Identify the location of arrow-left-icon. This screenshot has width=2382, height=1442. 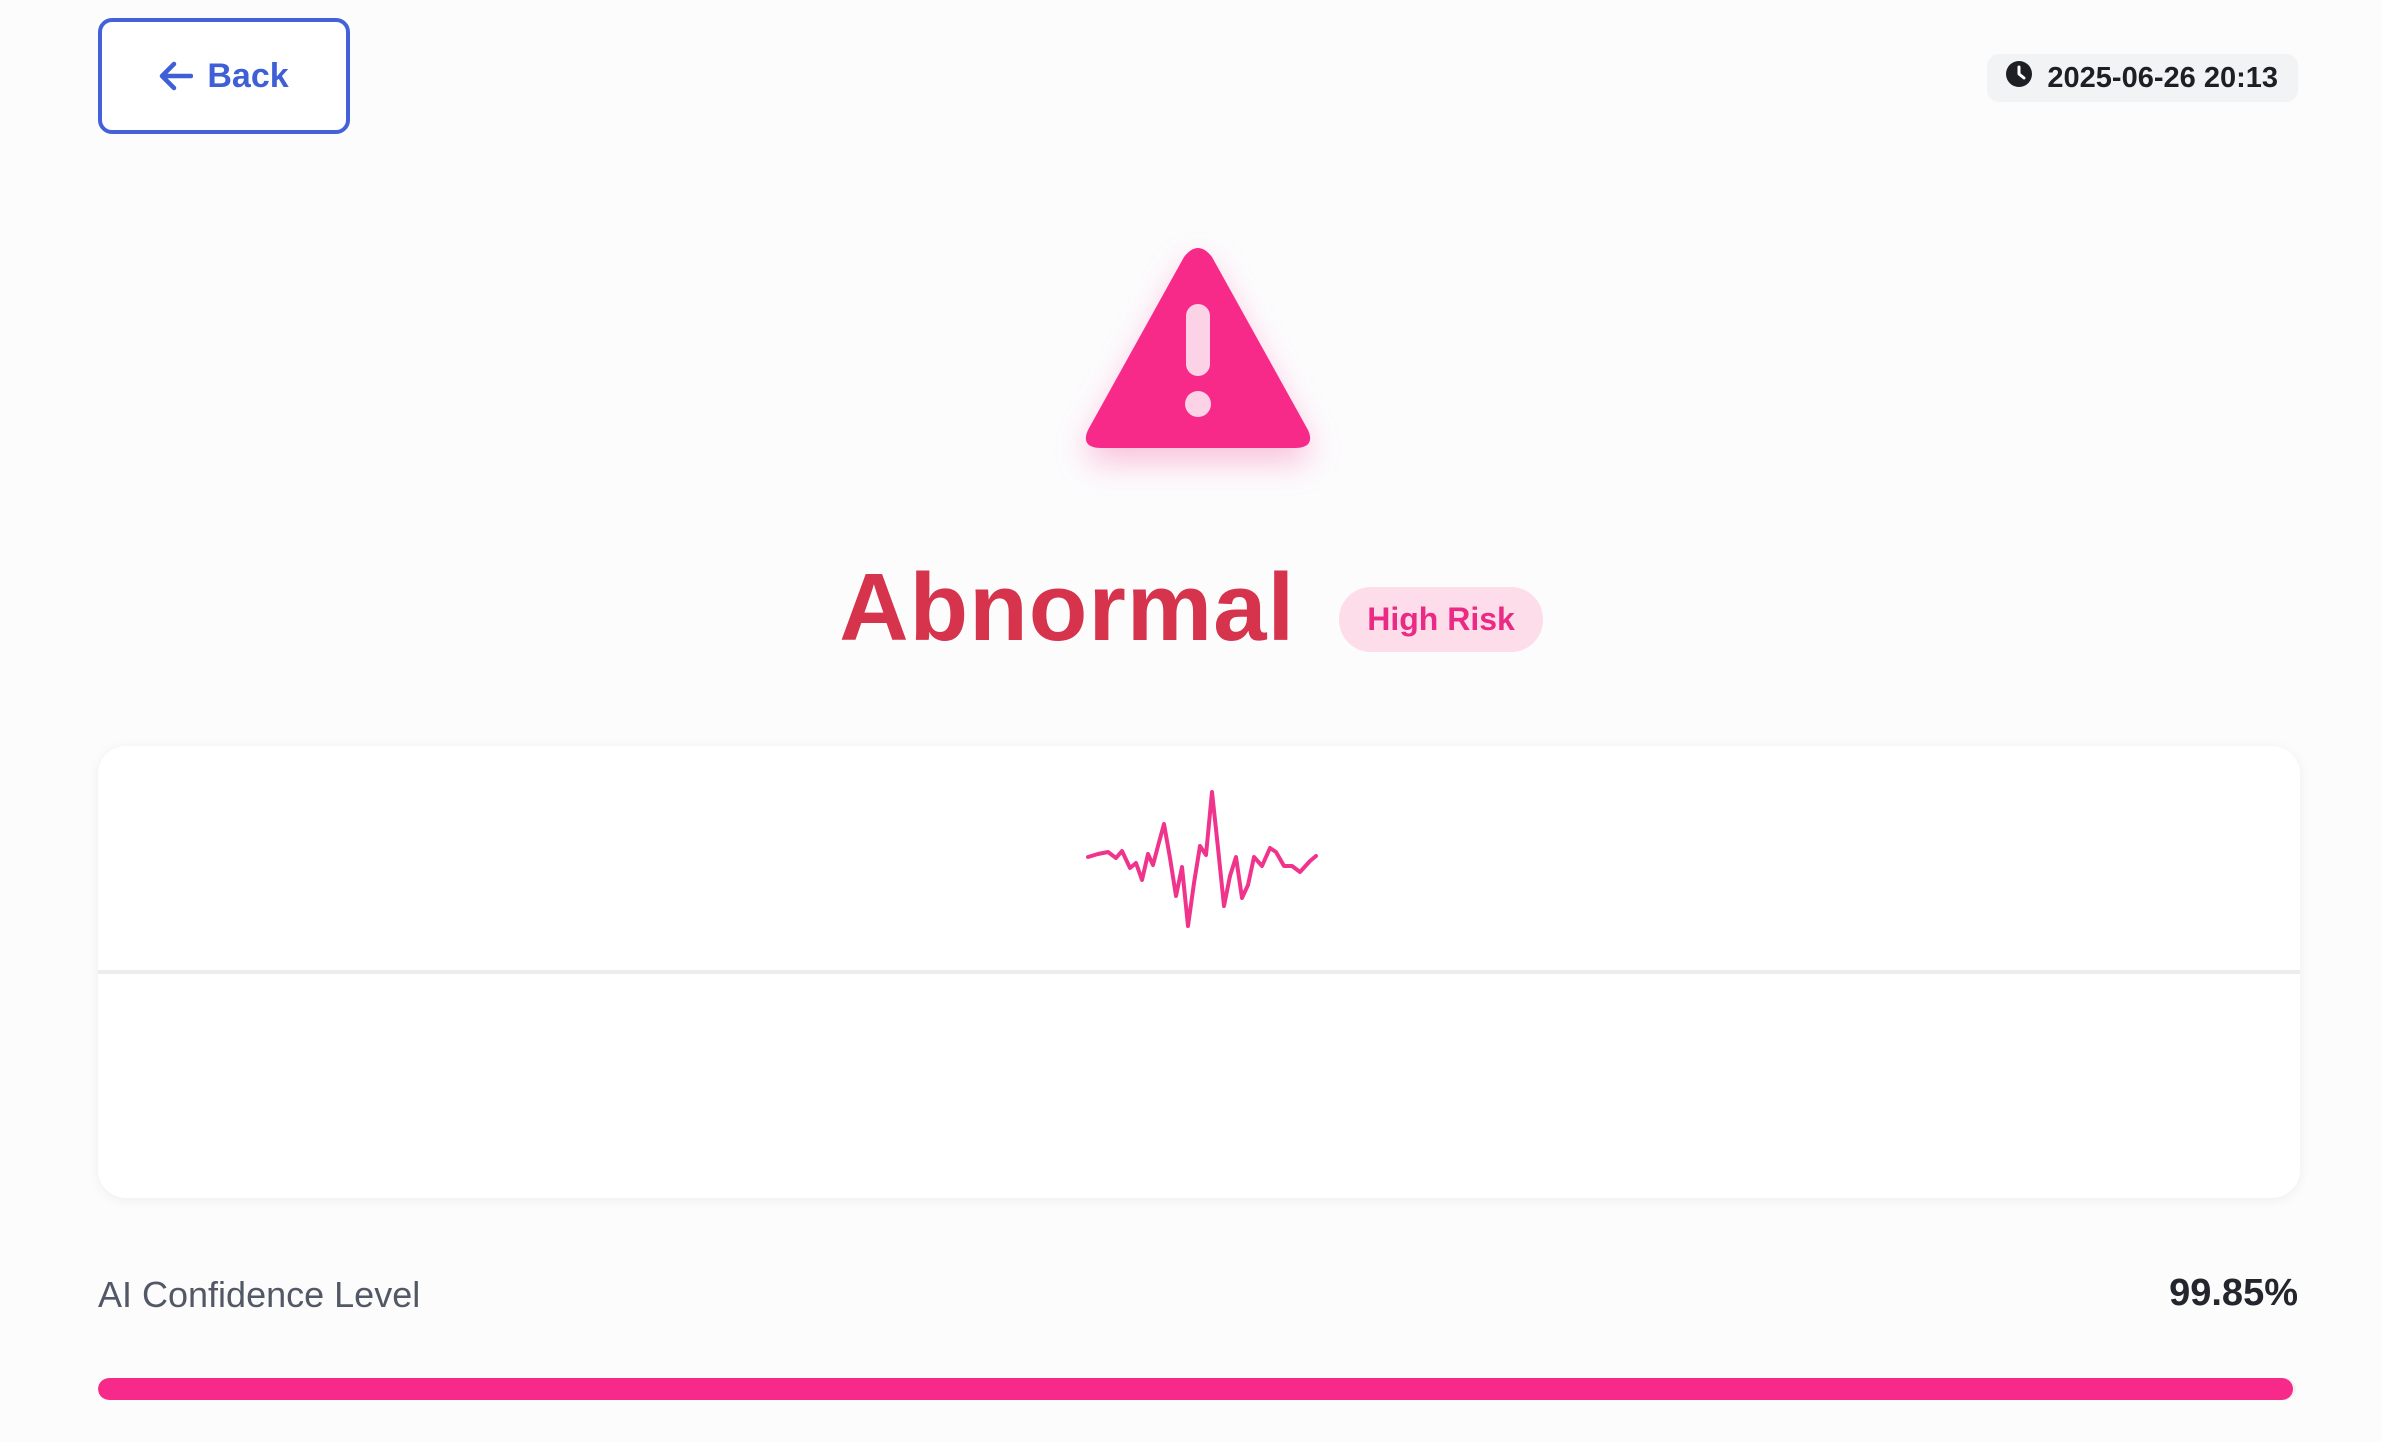
(176, 76).